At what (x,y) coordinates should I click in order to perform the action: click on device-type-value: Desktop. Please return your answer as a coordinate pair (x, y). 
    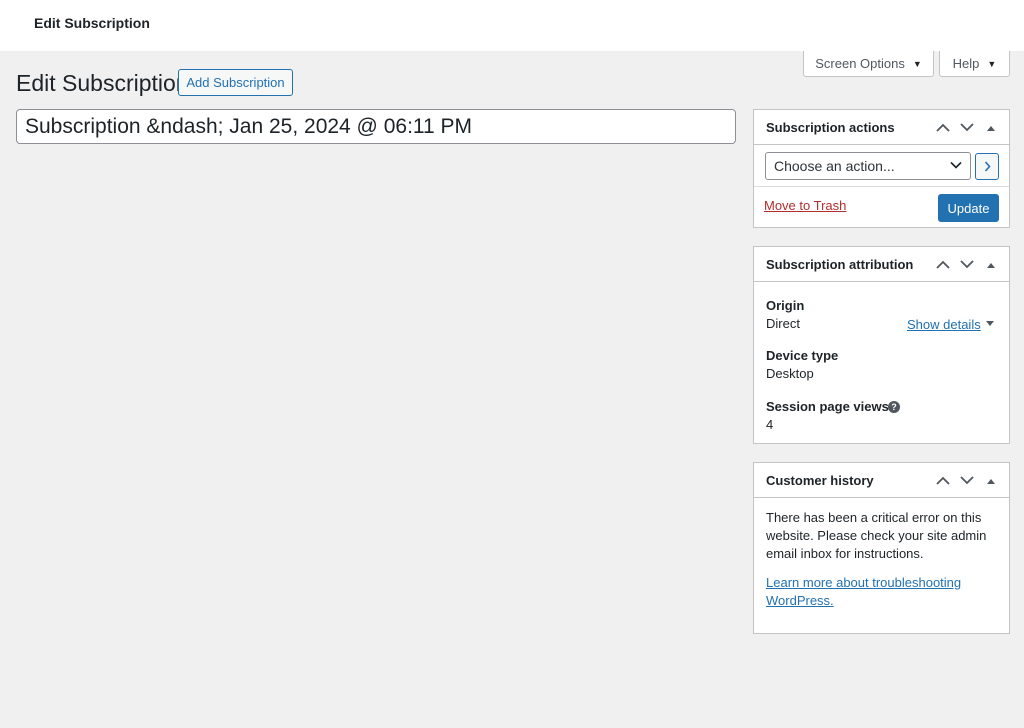
    Looking at the image, I should click on (790, 373).